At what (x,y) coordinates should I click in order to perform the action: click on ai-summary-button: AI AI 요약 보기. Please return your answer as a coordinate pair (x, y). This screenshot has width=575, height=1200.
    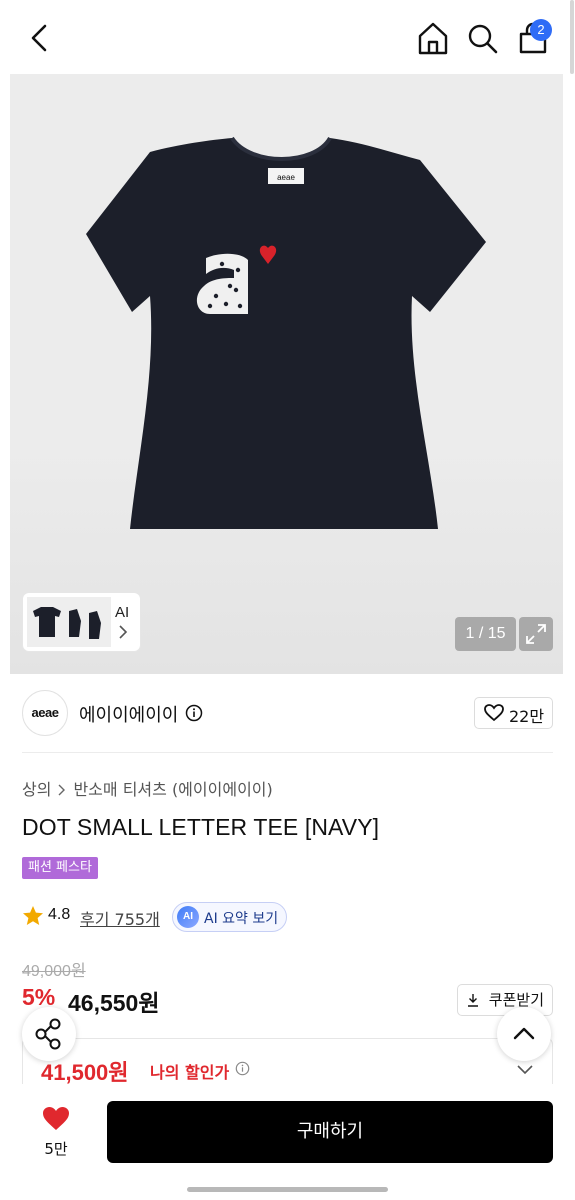
    Looking at the image, I should click on (229, 917).